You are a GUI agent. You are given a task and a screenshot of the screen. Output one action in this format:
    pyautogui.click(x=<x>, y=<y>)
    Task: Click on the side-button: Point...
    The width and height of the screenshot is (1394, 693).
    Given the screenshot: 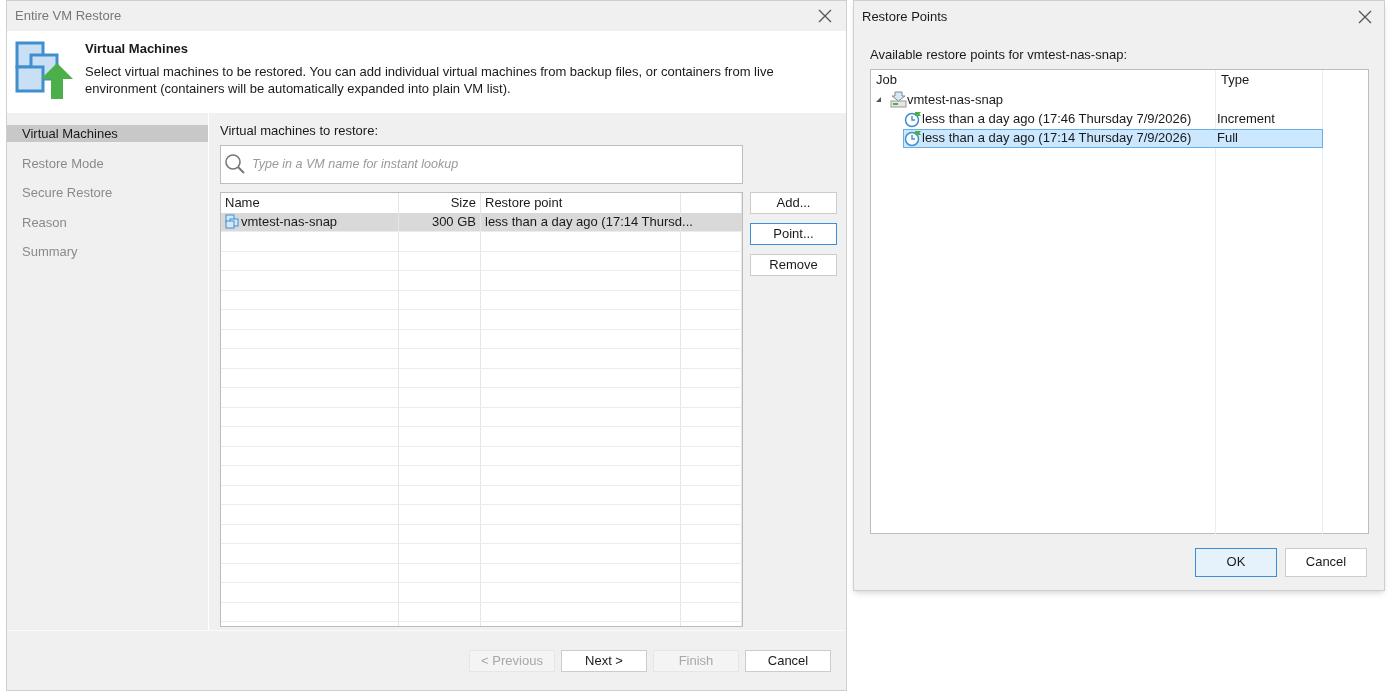 What is the action you would take?
    pyautogui.click(x=793, y=233)
    